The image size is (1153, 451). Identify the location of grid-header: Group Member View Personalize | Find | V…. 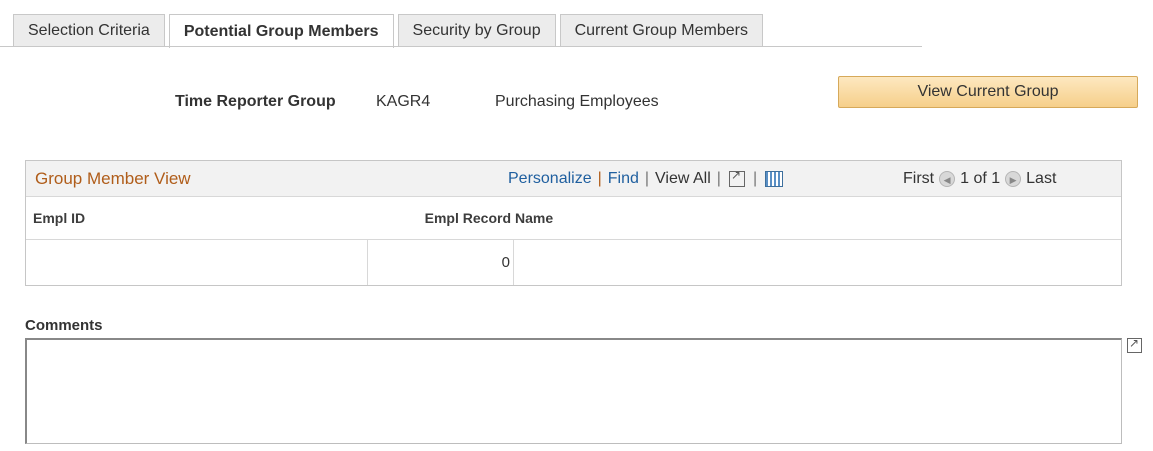
(573, 179).